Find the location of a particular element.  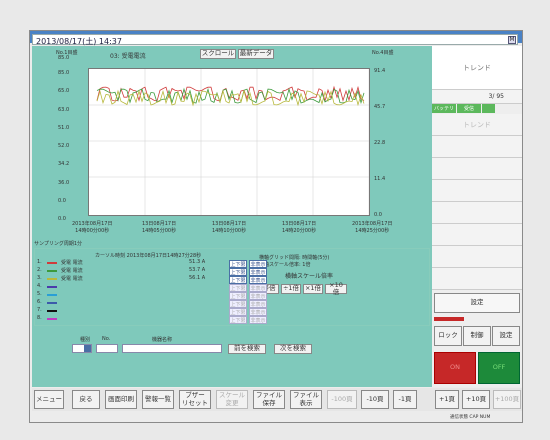

scroll-button: スクロール is located at coordinates (218, 54).